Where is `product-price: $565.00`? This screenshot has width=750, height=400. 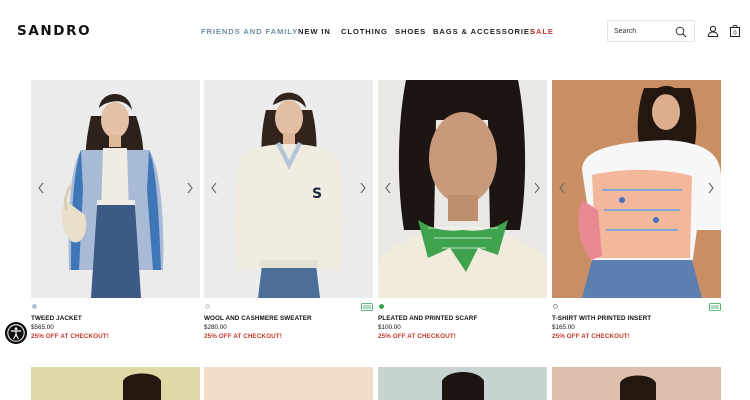
product-price: $565.00 is located at coordinates (42, 327).